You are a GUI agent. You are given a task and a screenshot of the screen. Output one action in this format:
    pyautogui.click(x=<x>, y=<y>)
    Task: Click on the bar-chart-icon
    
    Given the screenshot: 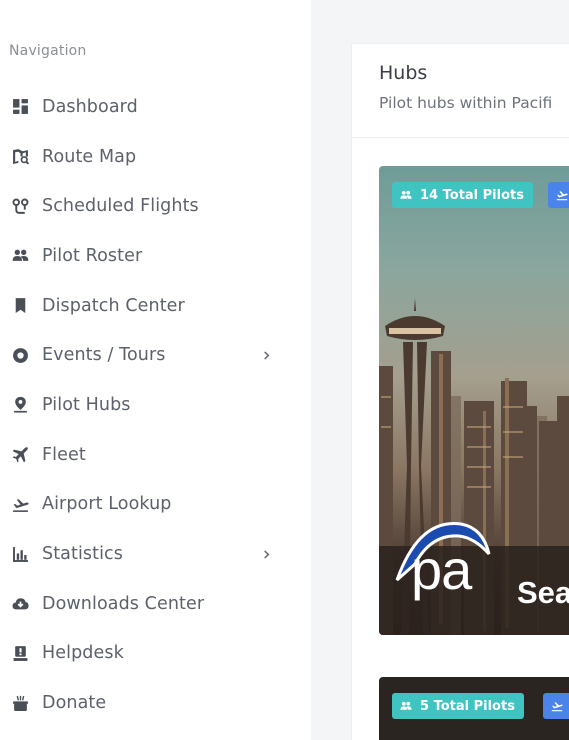 What is the action you would take?
    pyautogui.click(x=20, y=554)
    